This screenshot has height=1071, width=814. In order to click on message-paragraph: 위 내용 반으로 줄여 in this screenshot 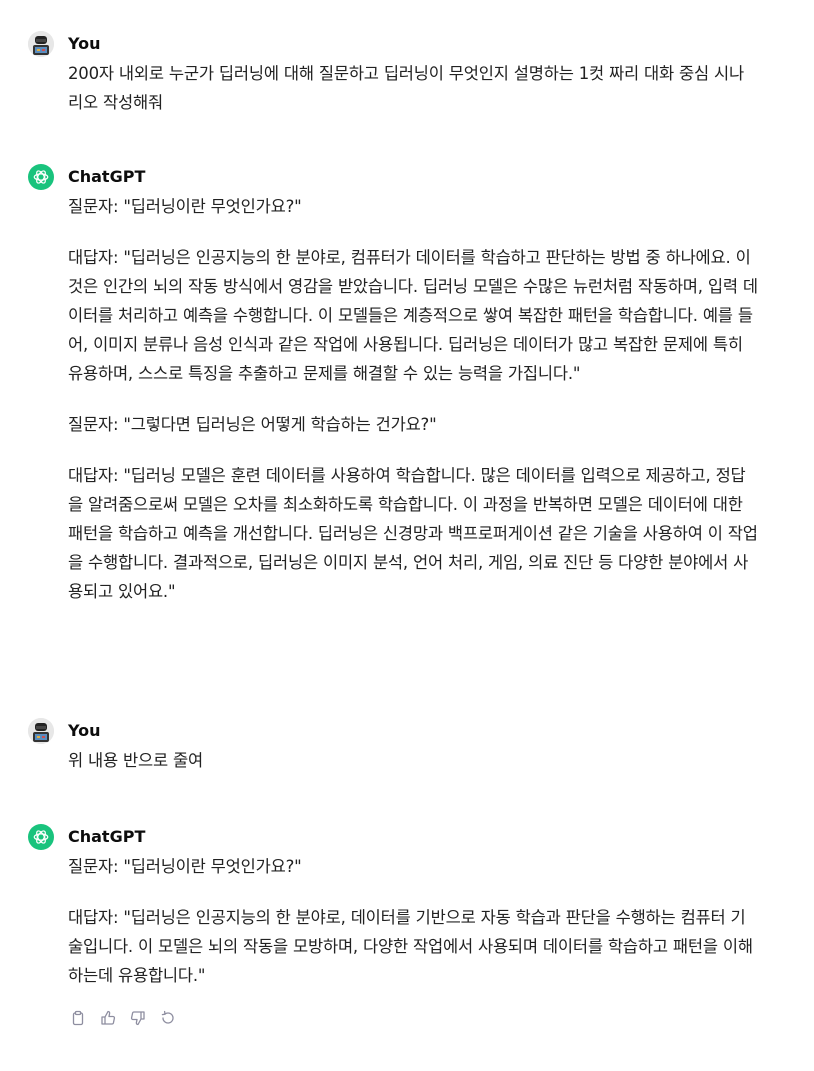, I will do `click(135, 760)`.